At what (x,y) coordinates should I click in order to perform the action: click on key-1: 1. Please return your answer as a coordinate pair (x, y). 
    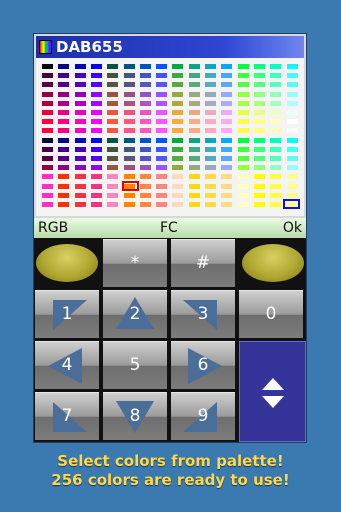
    Looking at the image, I should click on (67, 314).